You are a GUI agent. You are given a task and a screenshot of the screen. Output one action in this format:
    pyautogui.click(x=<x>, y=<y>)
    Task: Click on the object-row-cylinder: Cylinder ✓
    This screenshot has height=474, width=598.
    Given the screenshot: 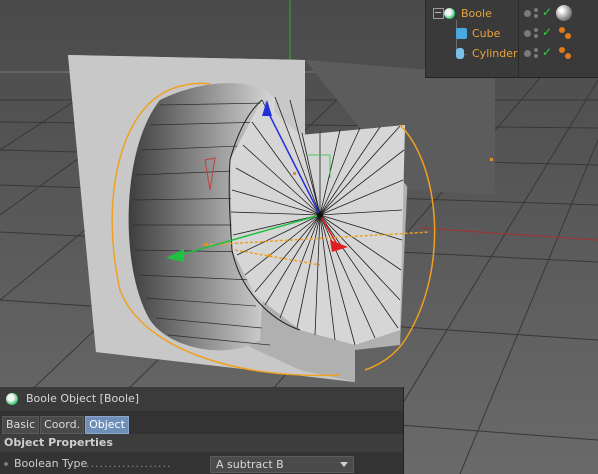 What is the action you would take?
    pyautogui.click(x=512, y=54)
    